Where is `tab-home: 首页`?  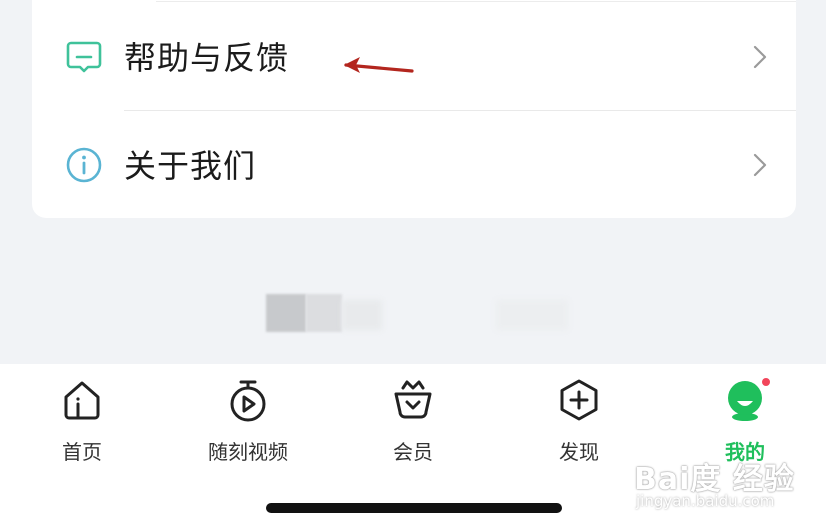
tab-home: 首页 is located at coordinates (82, 420).